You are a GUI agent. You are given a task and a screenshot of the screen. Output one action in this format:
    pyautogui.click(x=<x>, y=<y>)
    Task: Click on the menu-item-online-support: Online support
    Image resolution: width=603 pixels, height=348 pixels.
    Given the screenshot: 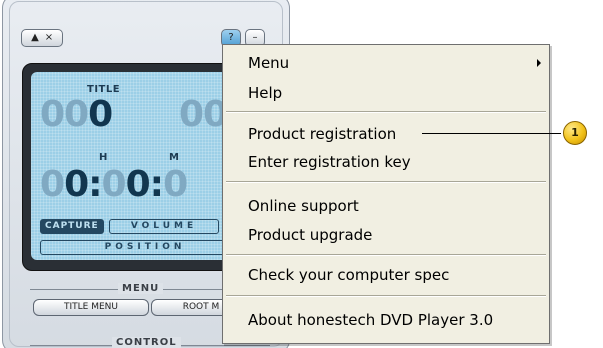 What is the action you would take?
    pyautogui.click(x=303, y=206)
    